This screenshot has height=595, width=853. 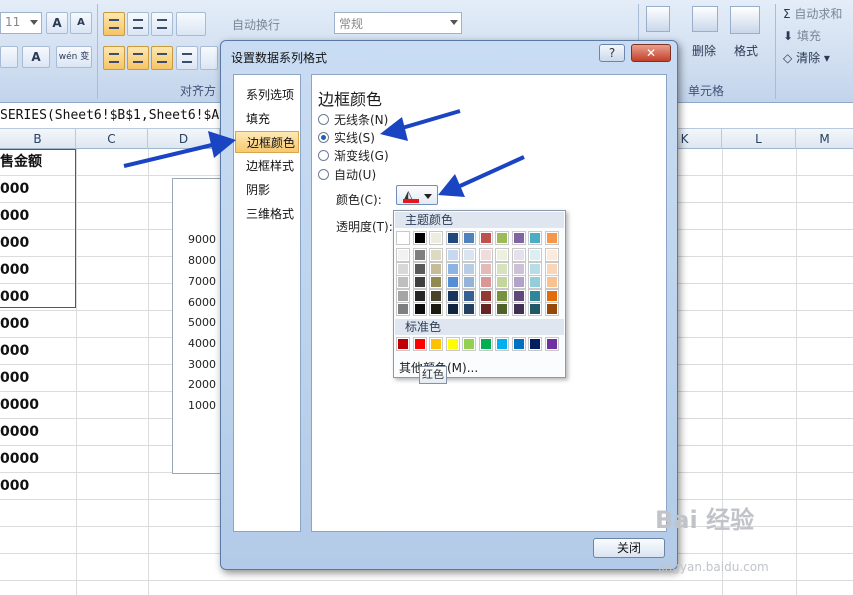 What do you see at coordinates (705, 520) in the screenshot?
I see `watermark-logo: Bai 经验` at bounding box center [705, 520].